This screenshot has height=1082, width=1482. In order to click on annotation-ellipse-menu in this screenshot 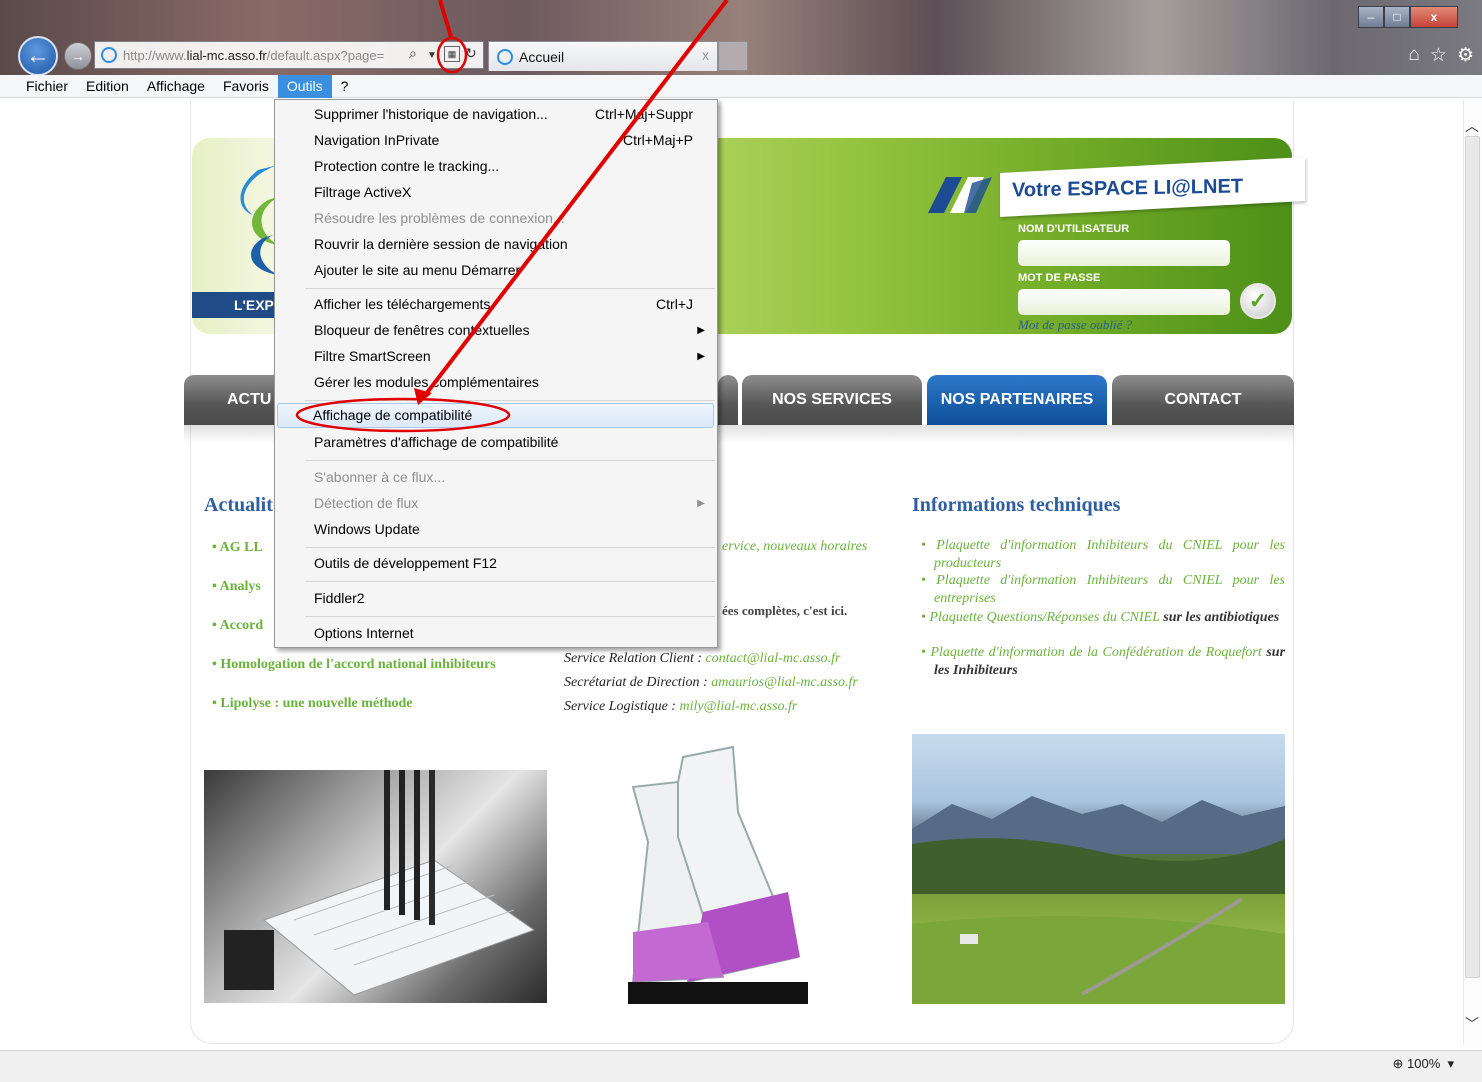, I will do `click(403, 415)`.